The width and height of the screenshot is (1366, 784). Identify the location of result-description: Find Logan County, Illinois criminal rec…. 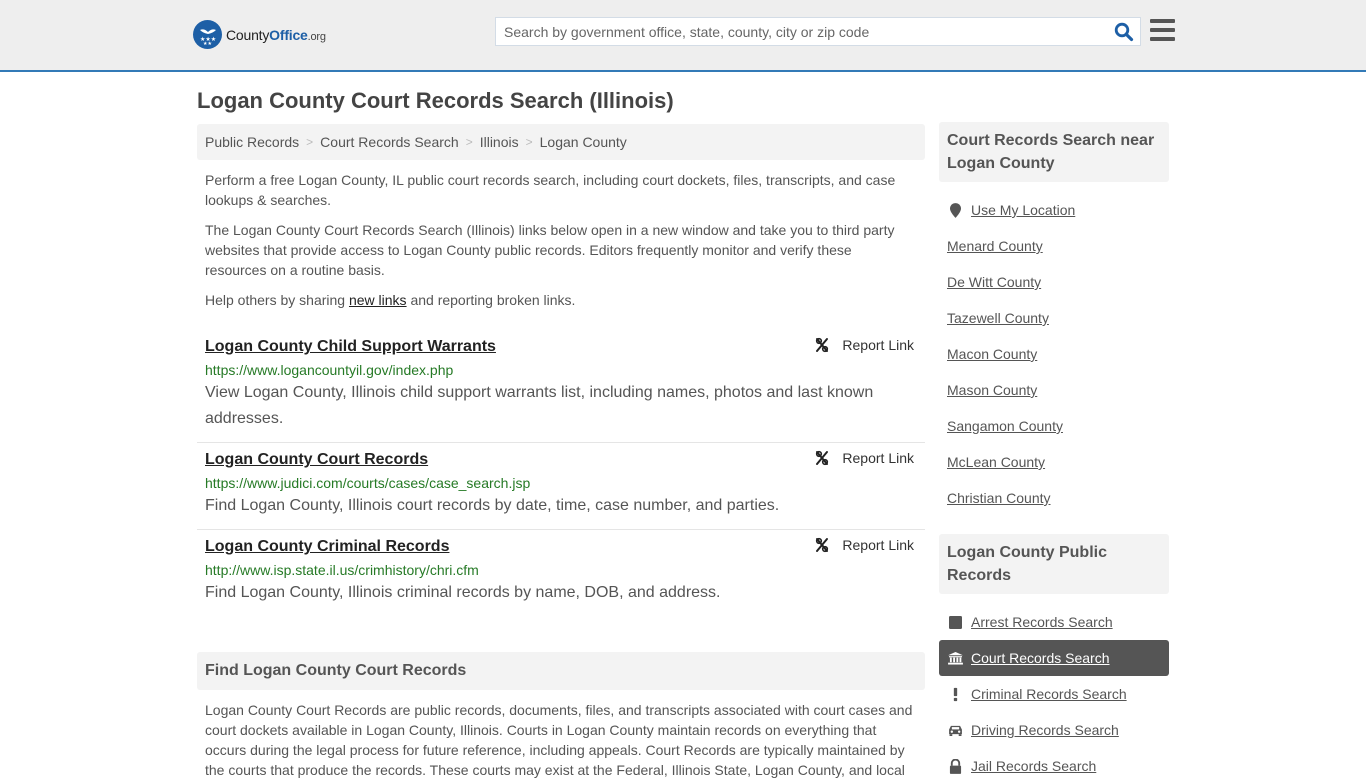
(463, 592).